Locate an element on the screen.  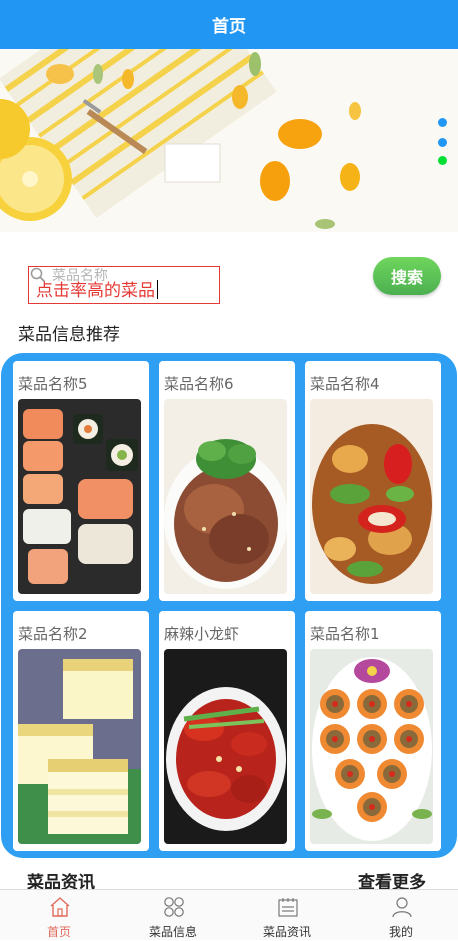
user-icon is located at coordinates (402, 907).